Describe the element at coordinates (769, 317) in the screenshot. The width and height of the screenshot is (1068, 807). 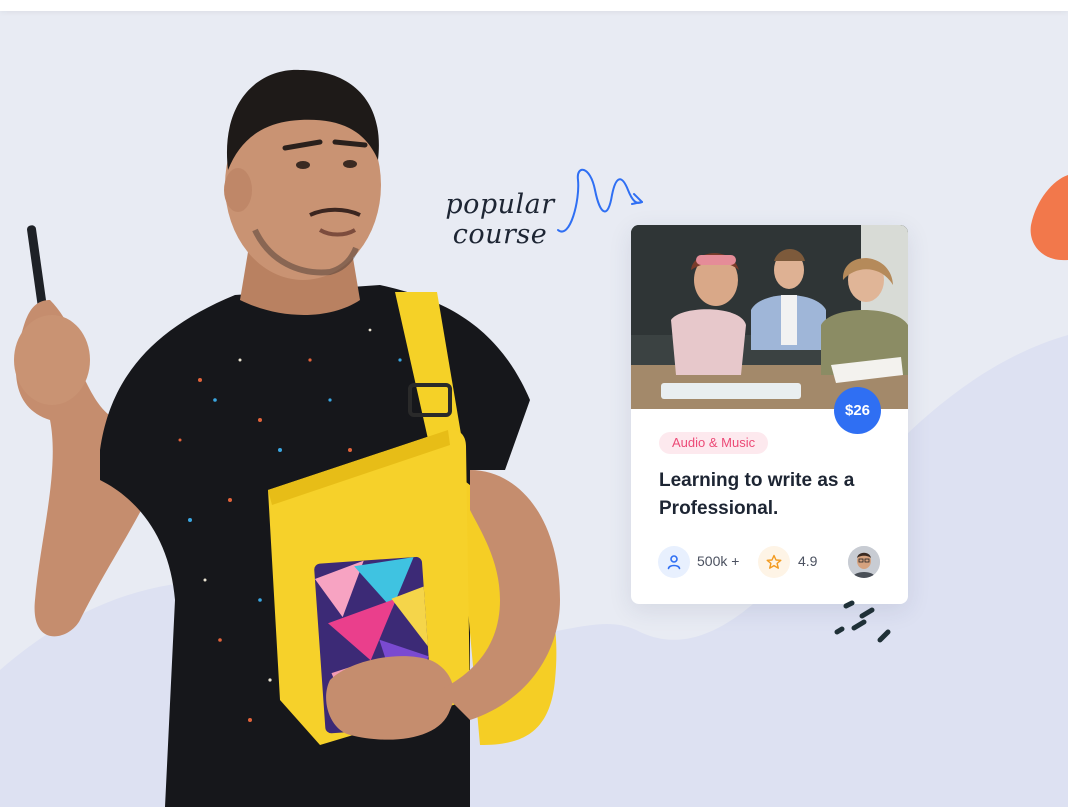
I see `course-image` at that location.